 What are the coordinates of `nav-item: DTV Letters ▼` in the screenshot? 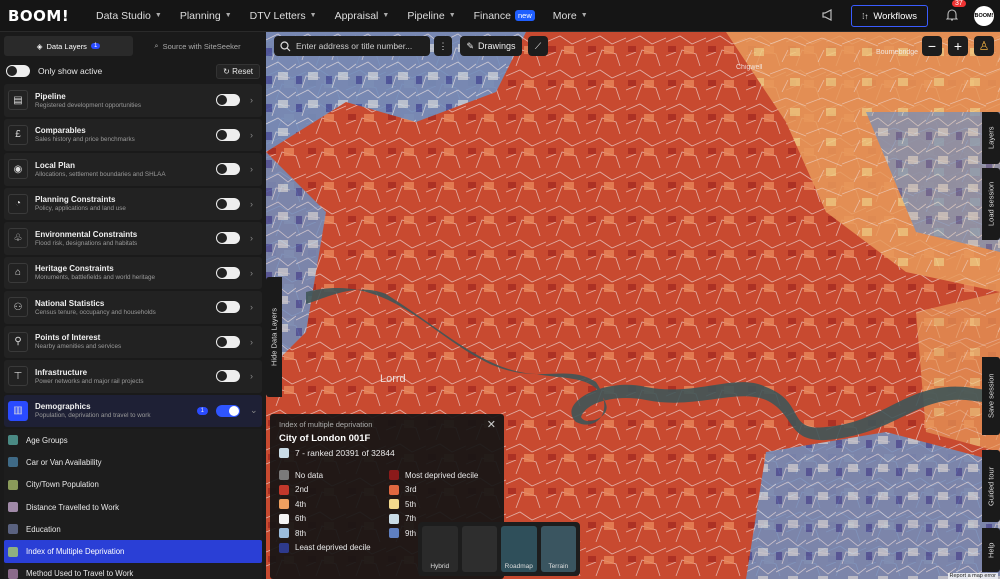 It's located at (283, 16).